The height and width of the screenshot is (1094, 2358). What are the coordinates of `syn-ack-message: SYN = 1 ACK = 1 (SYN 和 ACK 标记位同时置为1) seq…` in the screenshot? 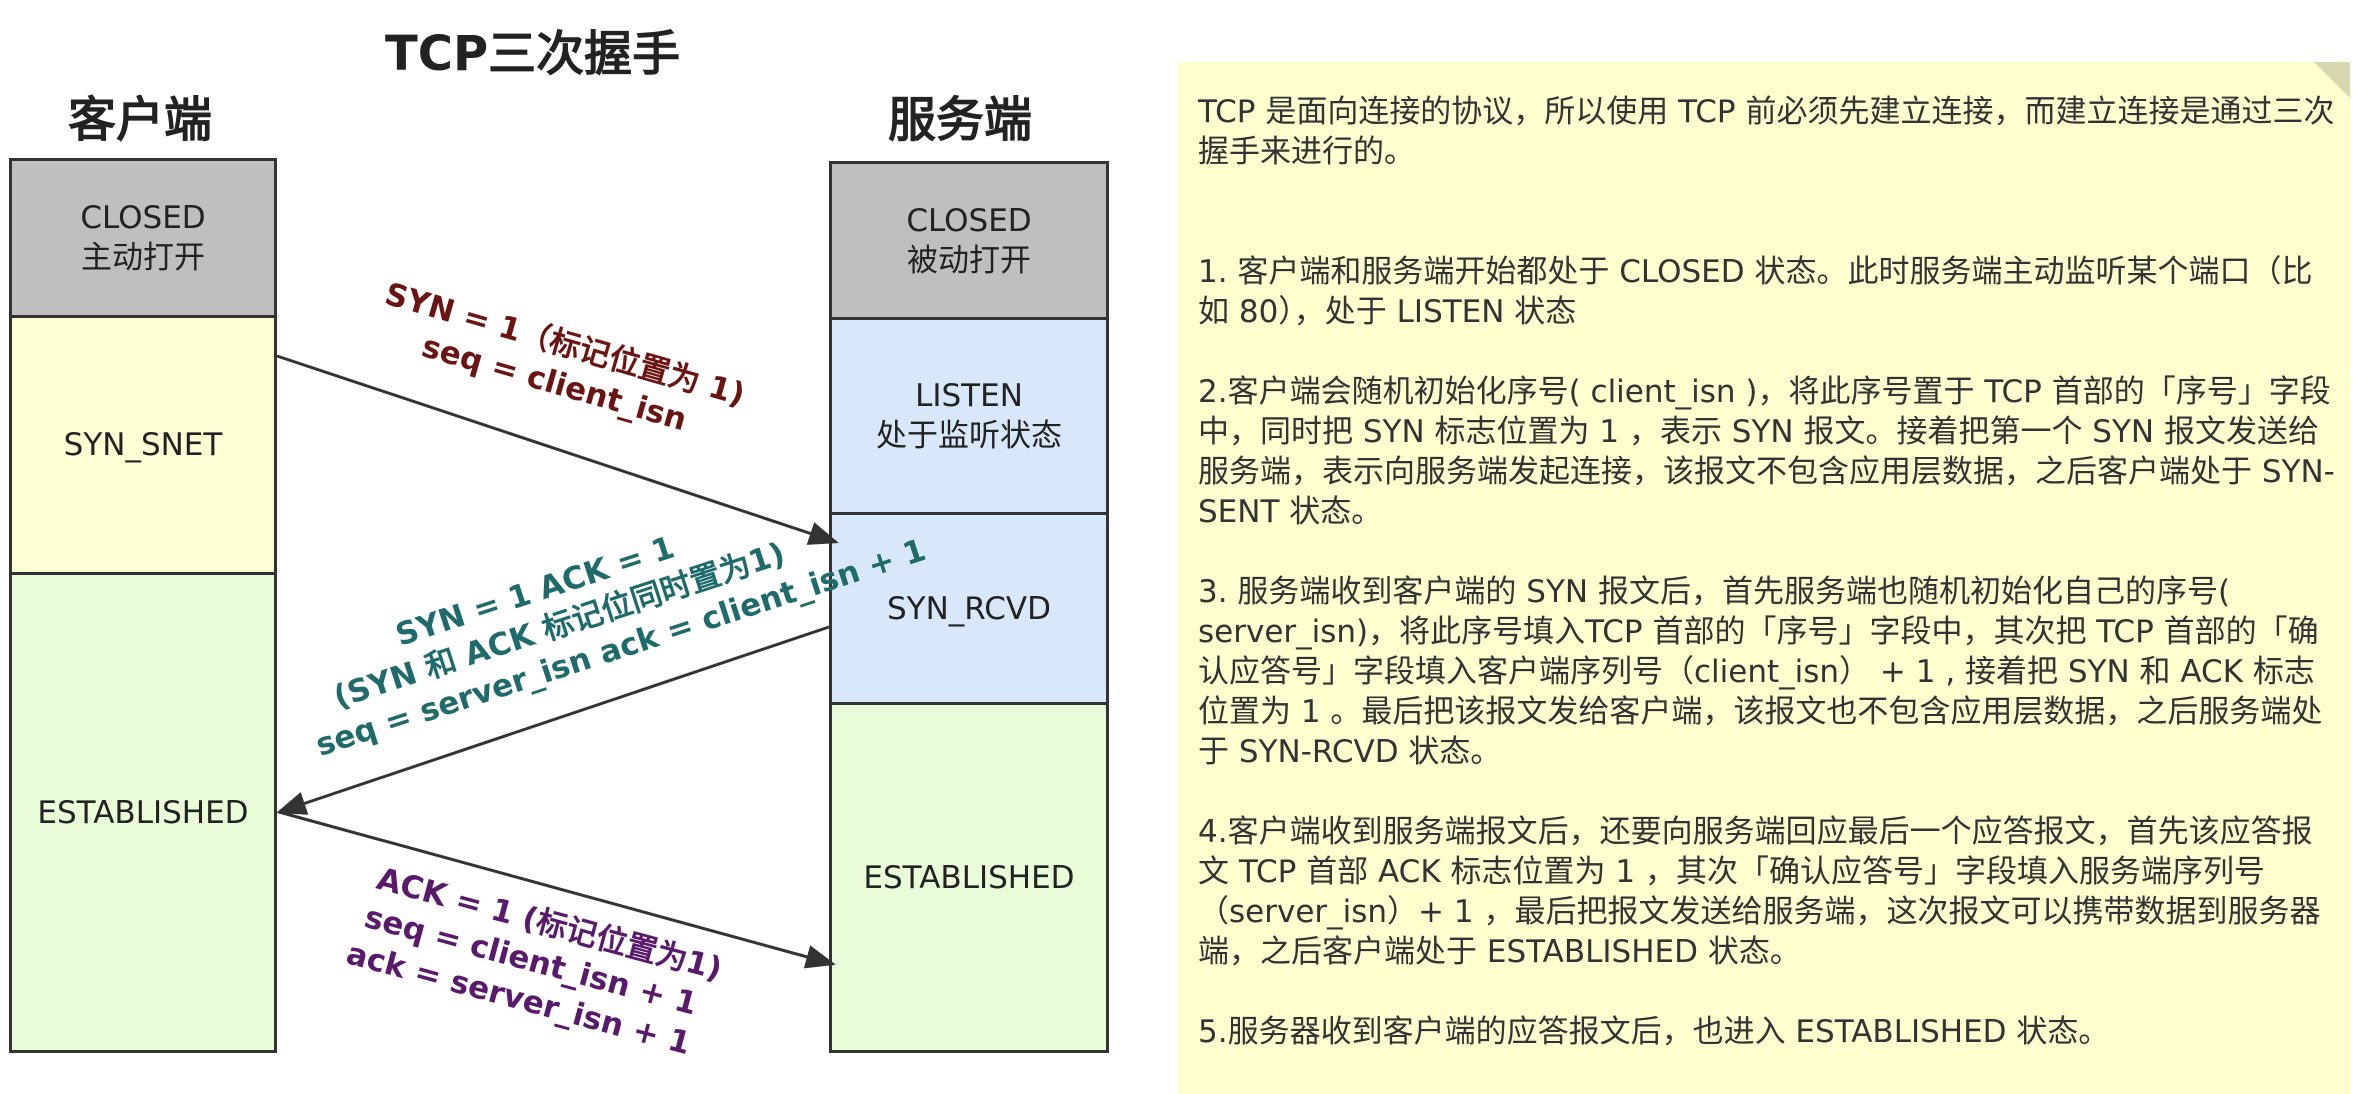 It's located at (620, 647).